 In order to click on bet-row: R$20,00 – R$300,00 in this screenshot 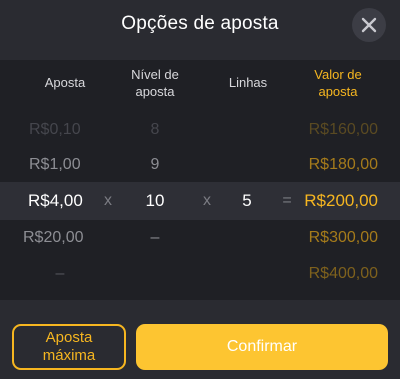, I will do `click(200, 238)`.